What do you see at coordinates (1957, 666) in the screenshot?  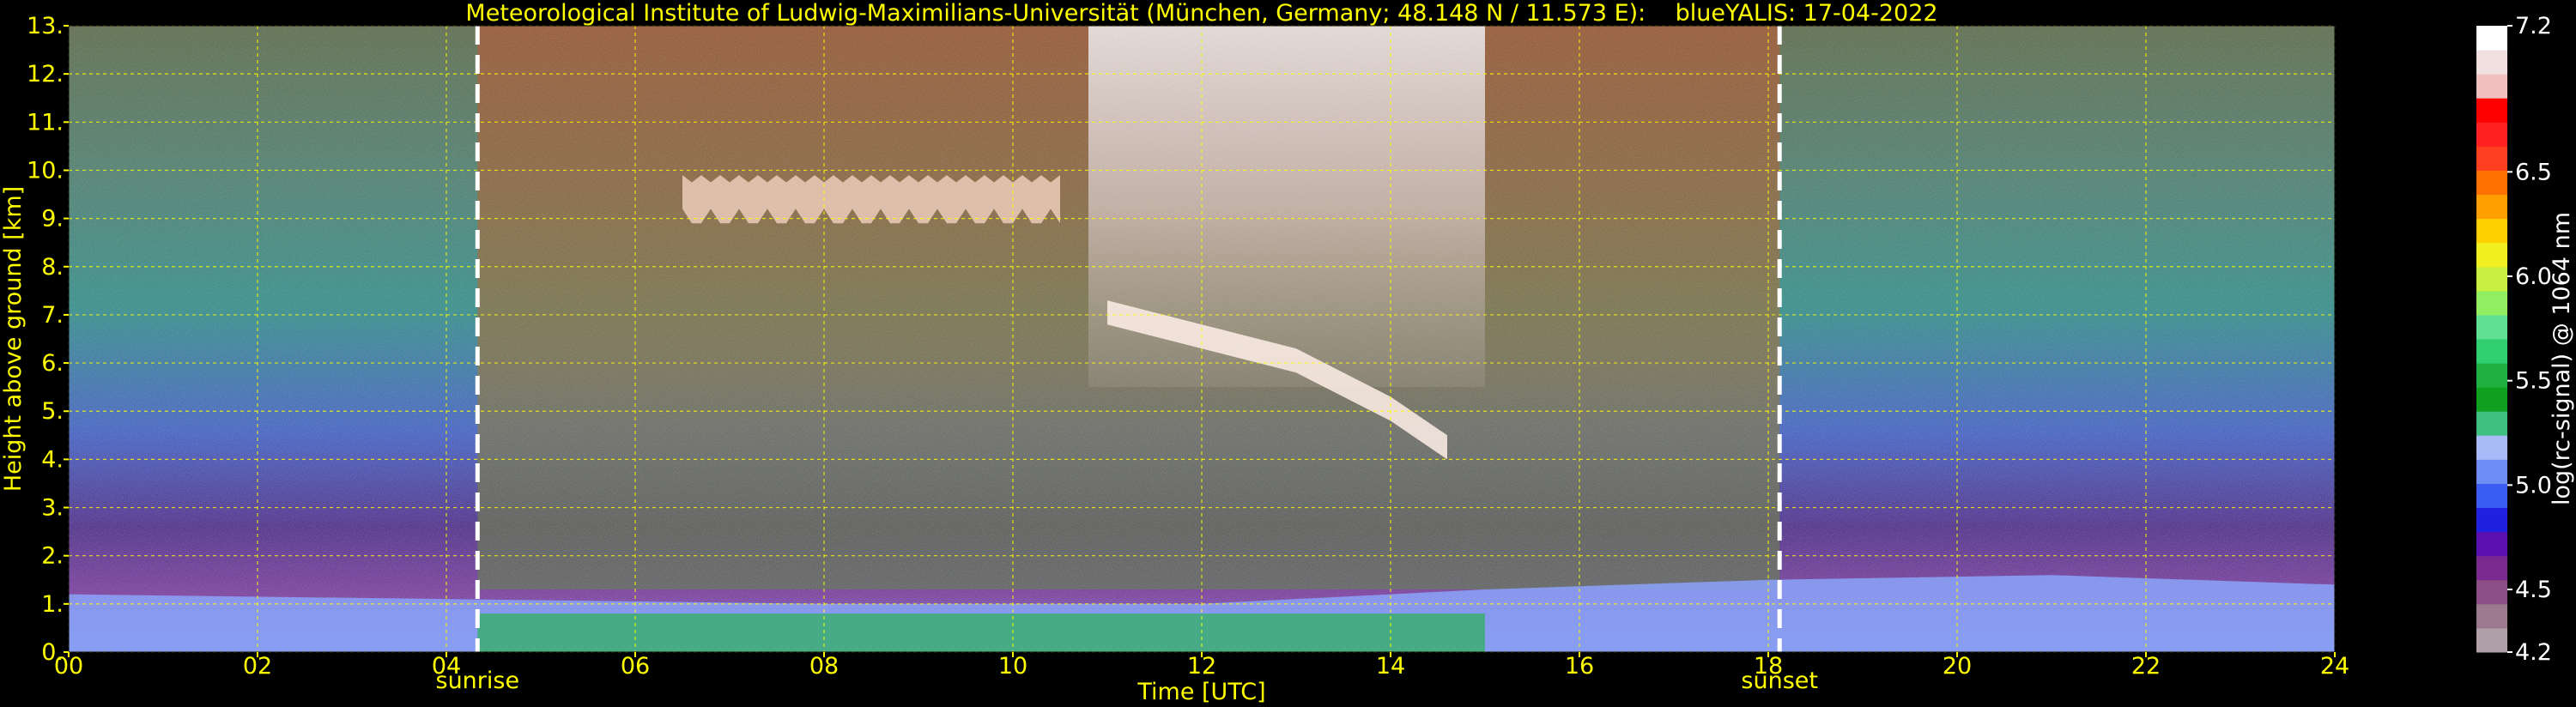 I see `x-tick-label: 20` at bounding box center [1957, 666].